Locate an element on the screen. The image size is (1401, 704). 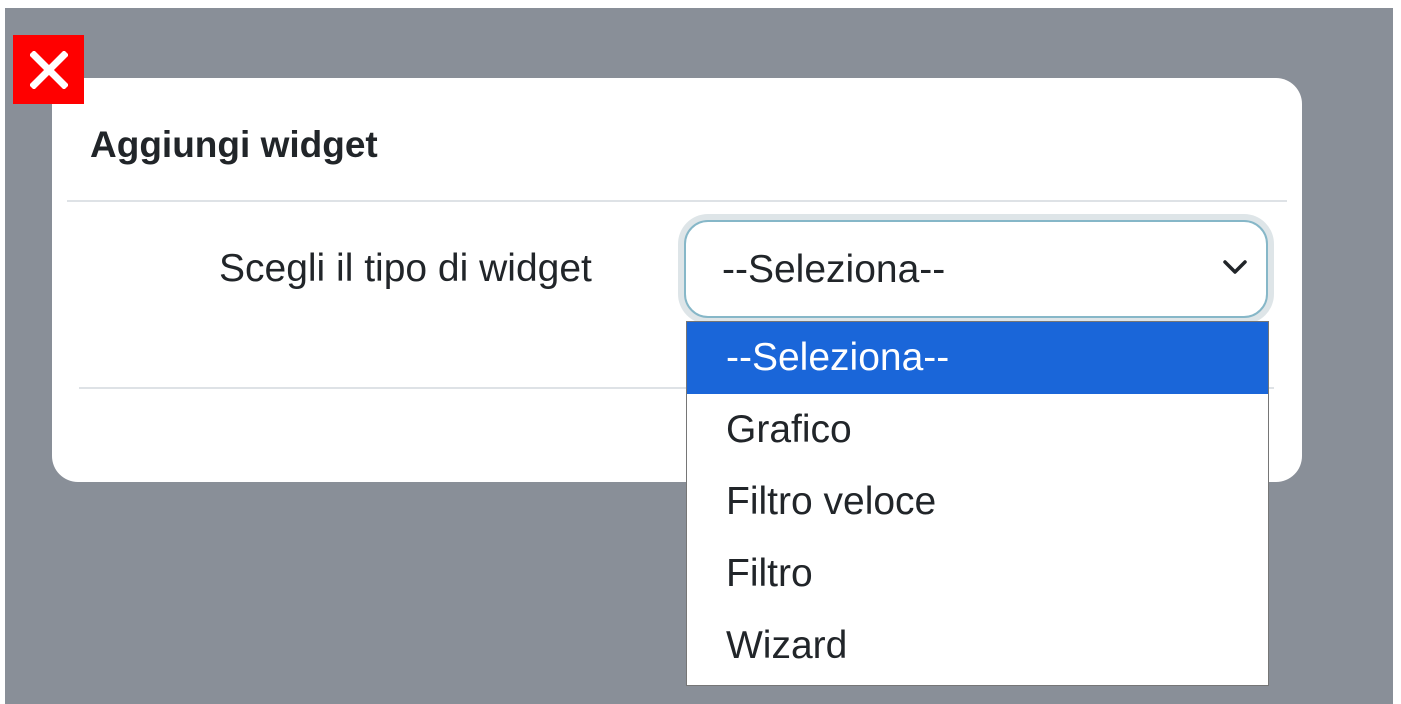
option-grafico: Grafico is located at coordinates (977, 430).